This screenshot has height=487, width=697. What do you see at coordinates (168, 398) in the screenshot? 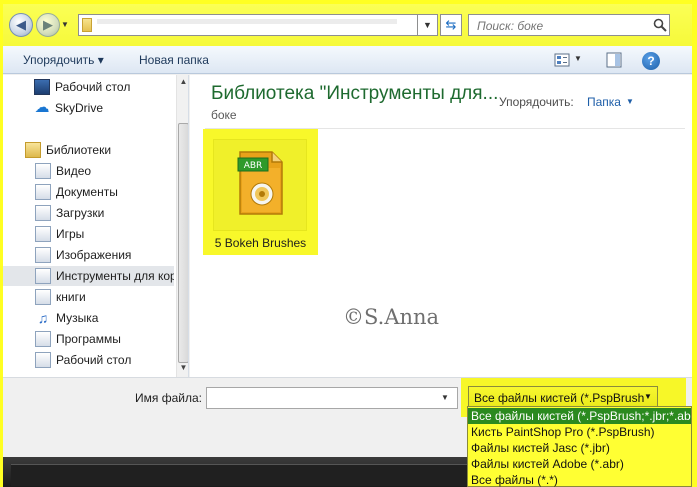
I see `file-name-label: Имя файла:` at bounding box center [168, 398].